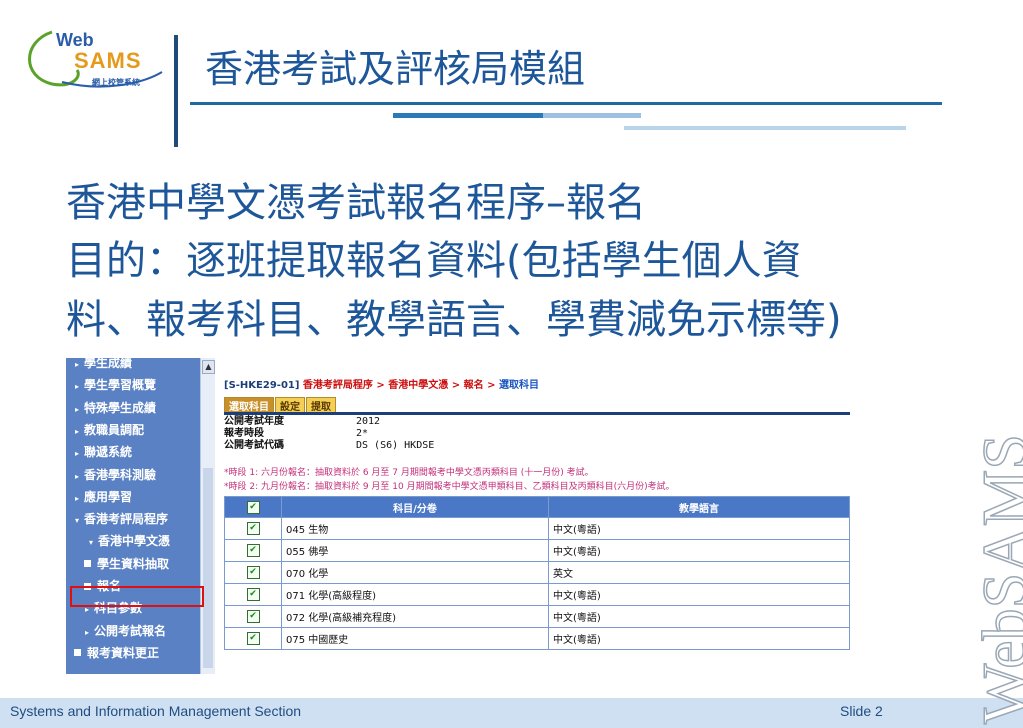  What do you see at coordinates (518, 385) in the screenshot?
I see `breadcrumb-current: 選取科目` at bounding box center [518, 385].